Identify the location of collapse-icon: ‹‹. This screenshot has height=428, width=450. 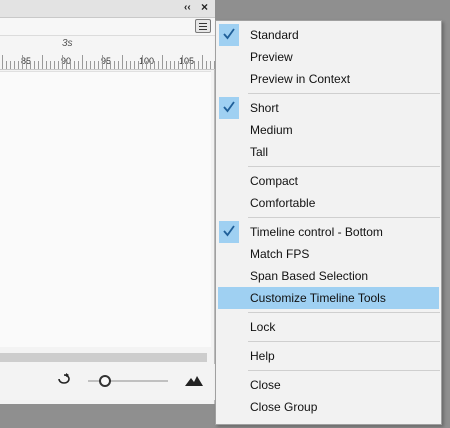
(187, 8).